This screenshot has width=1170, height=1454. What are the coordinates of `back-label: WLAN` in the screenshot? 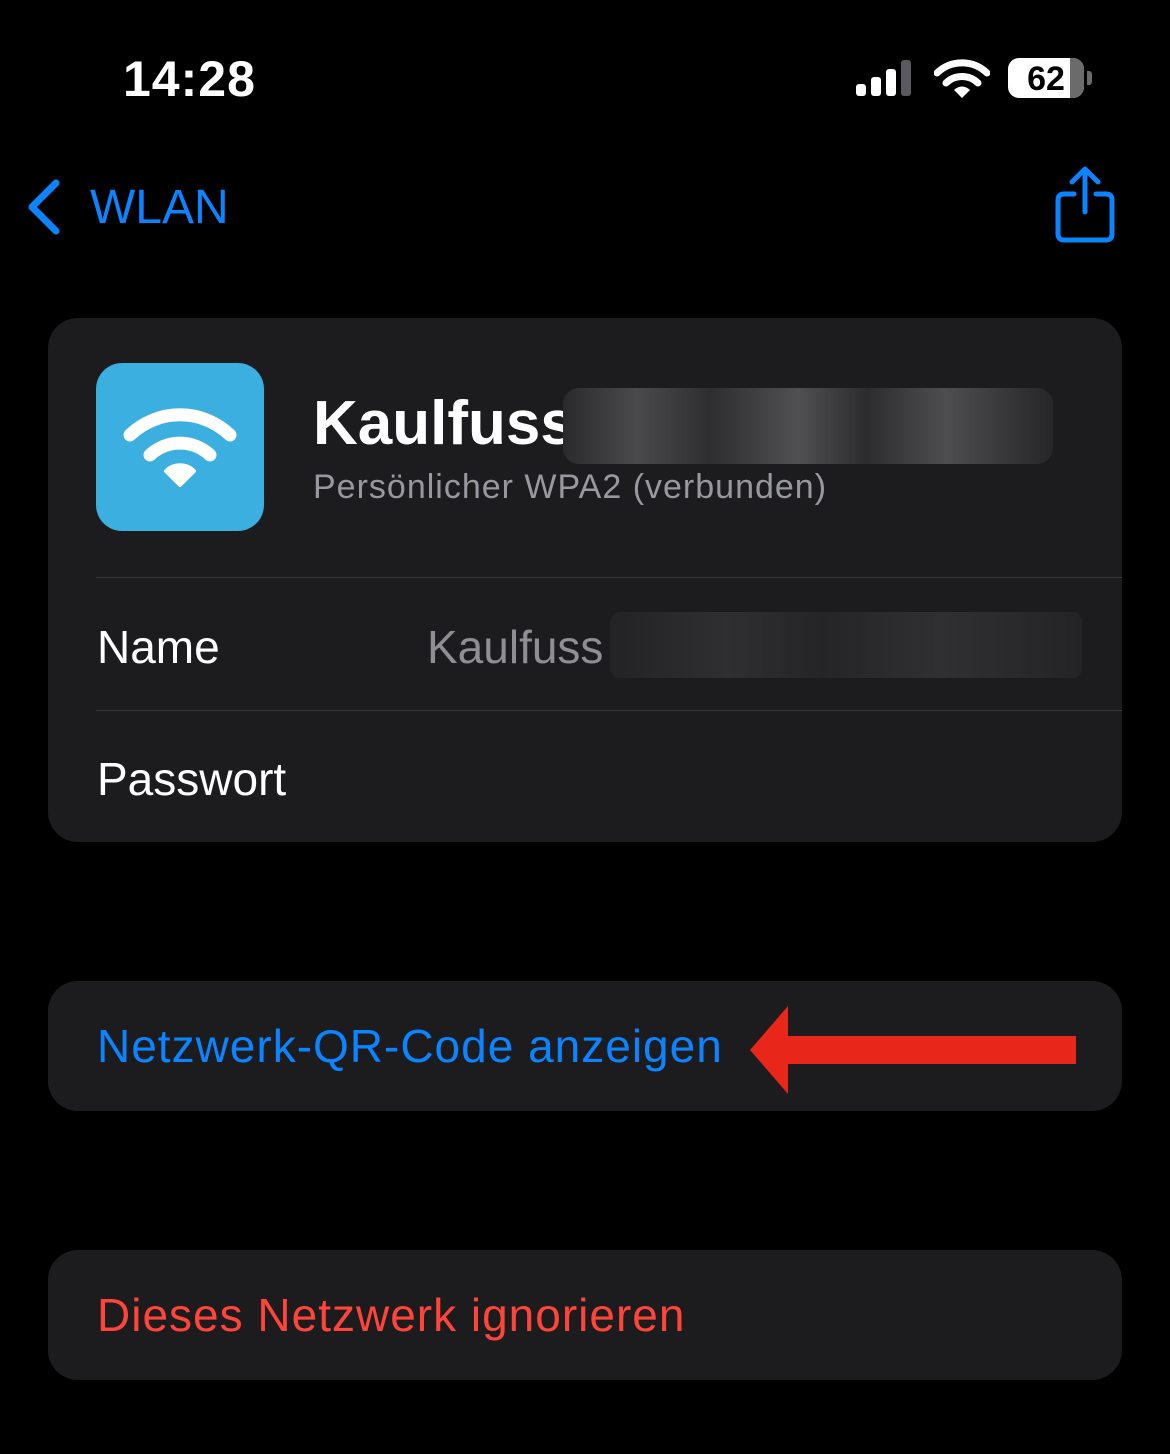 It's located at (159, 207).